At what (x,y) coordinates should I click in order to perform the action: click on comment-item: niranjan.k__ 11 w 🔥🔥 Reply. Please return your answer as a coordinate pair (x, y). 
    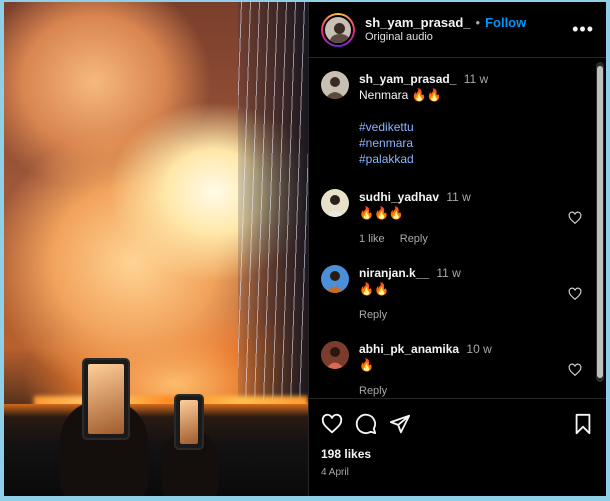
    Looking at the image, I should click on (451, 294).